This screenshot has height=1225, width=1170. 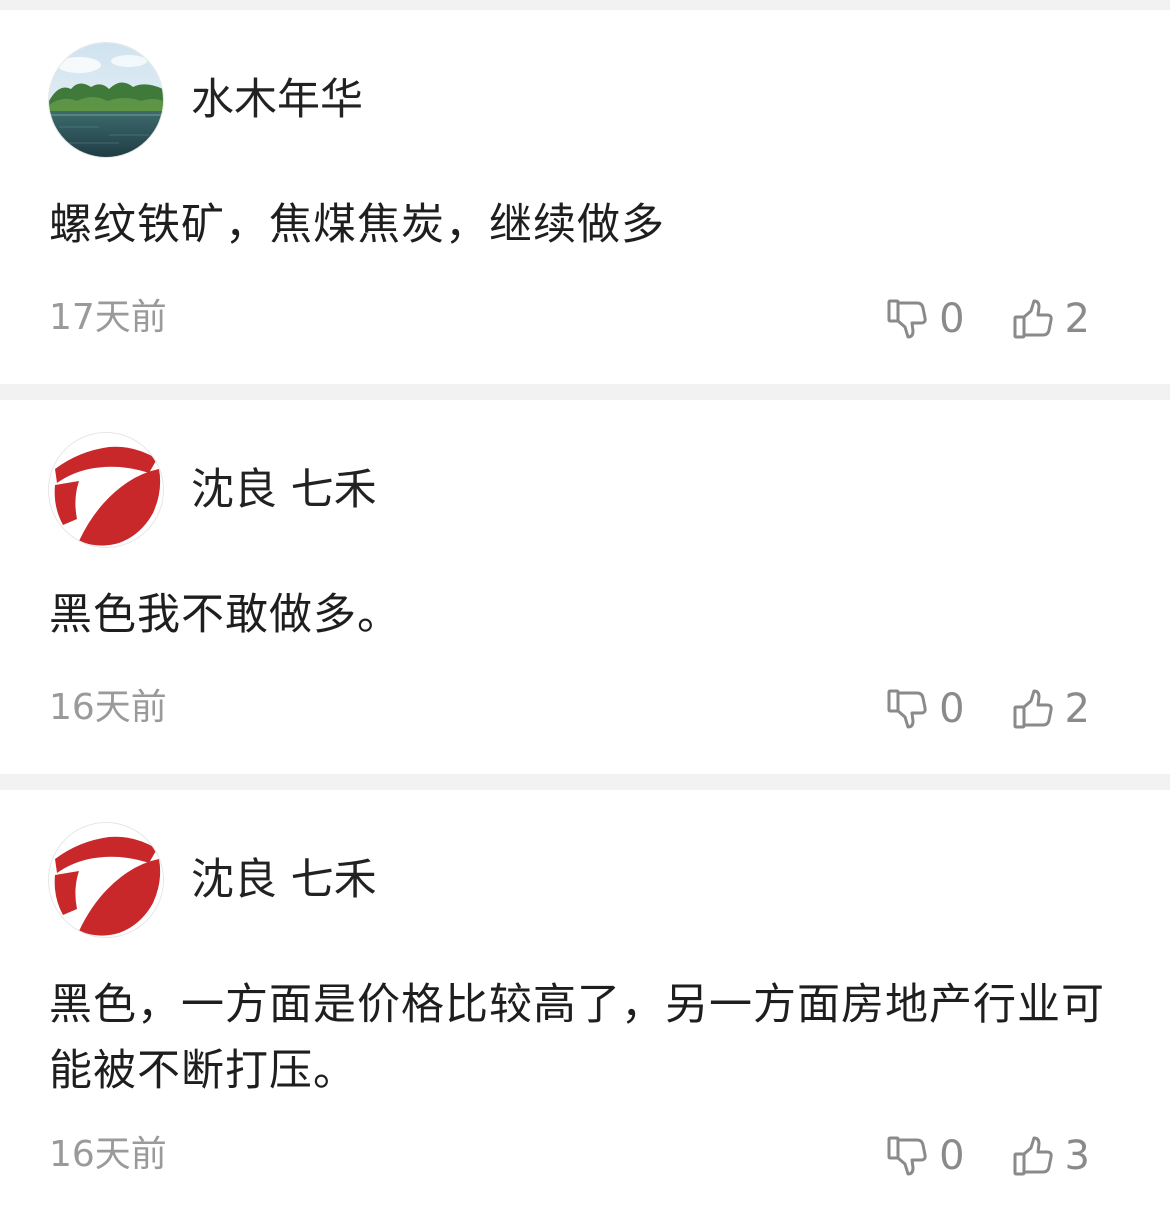 I want to click on username: 水木年华, so click(x=277, y=100).